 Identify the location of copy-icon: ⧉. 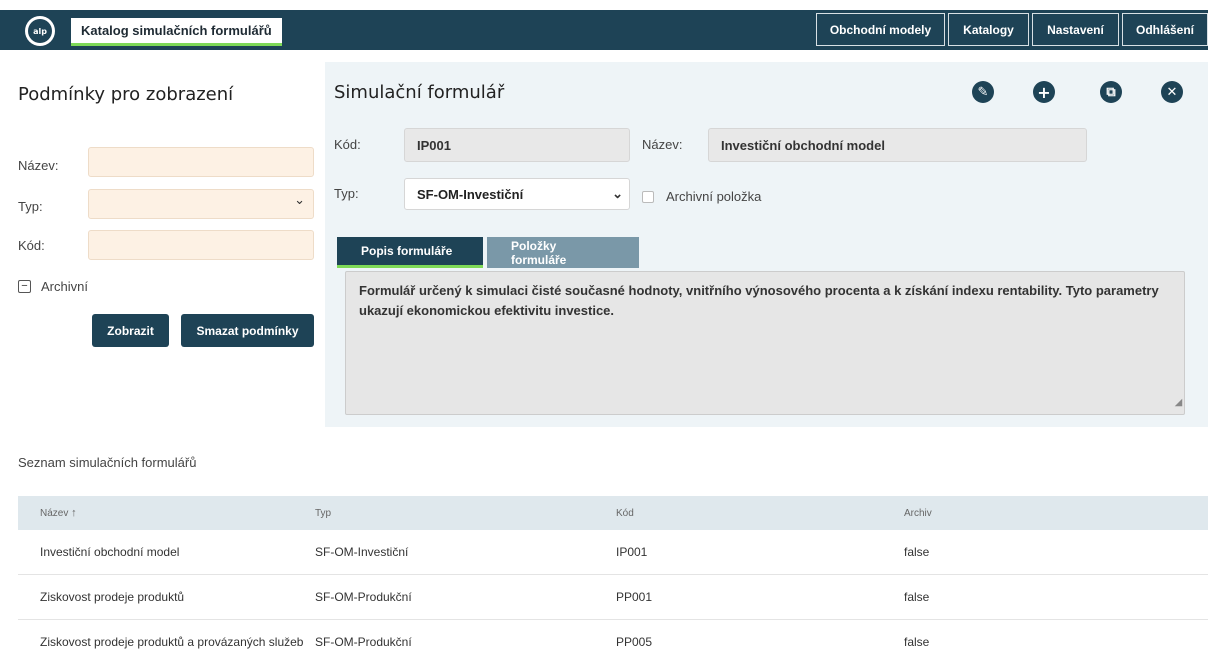
(1111, 92).